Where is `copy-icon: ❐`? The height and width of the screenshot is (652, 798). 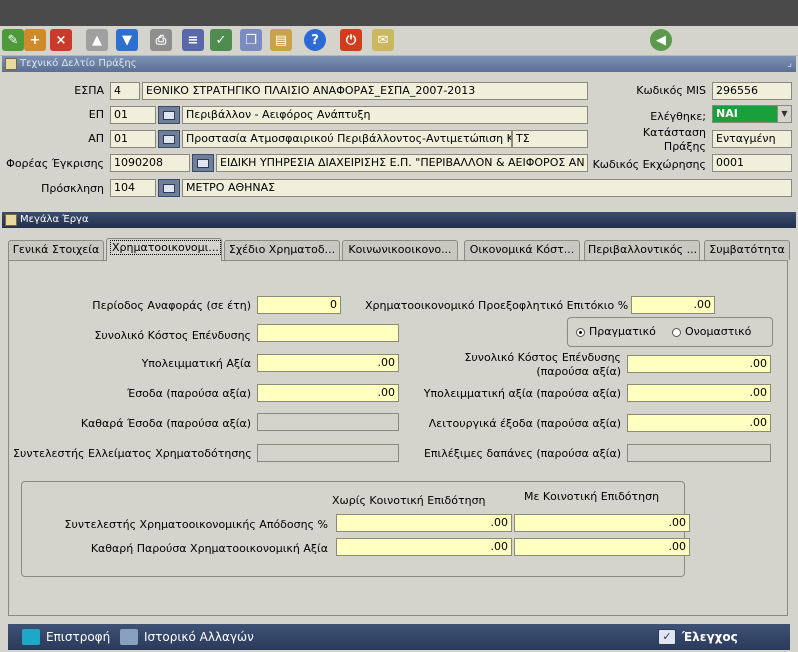 copy-icon: ❐ is located at coordinates (251, 40).